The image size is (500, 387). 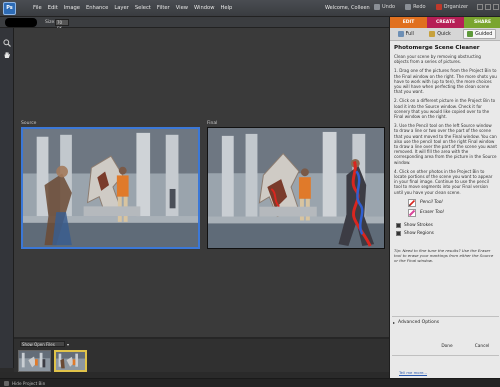 What do you see at coordinates (121, 8) in the screenshot?
I see `menu-layer: Layer` at bounding box center [121, 8].